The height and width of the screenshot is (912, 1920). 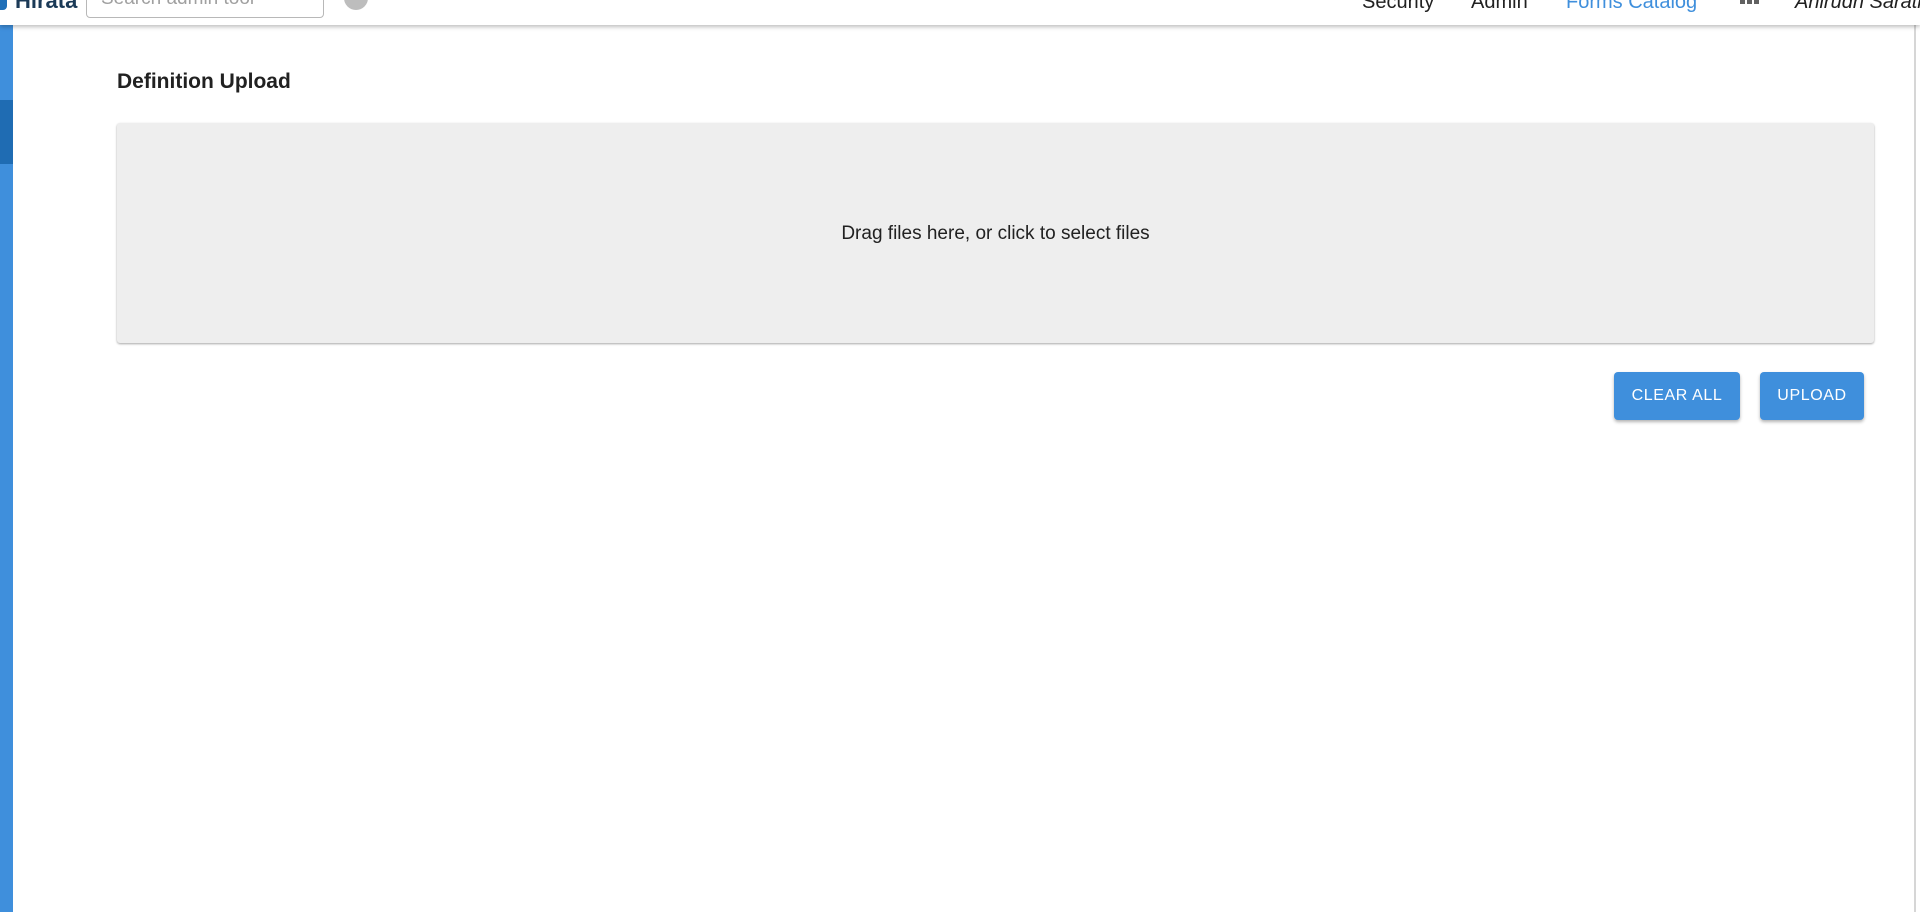 What do you see at coordinates (205, 9) in the screenshot?
I see `search-input` at bounding box center [205, 9].